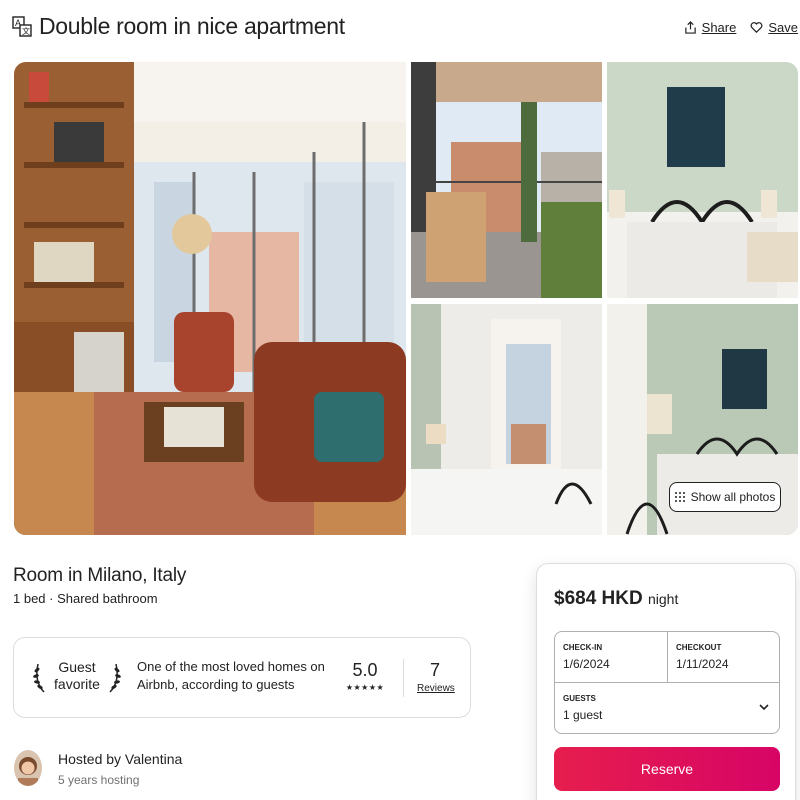 The width and height of the screenshot is (800, 800). What do you see at coordinates (690, 27) in the screenshot?
I see `share-icon` at bounding box center [690, 27].